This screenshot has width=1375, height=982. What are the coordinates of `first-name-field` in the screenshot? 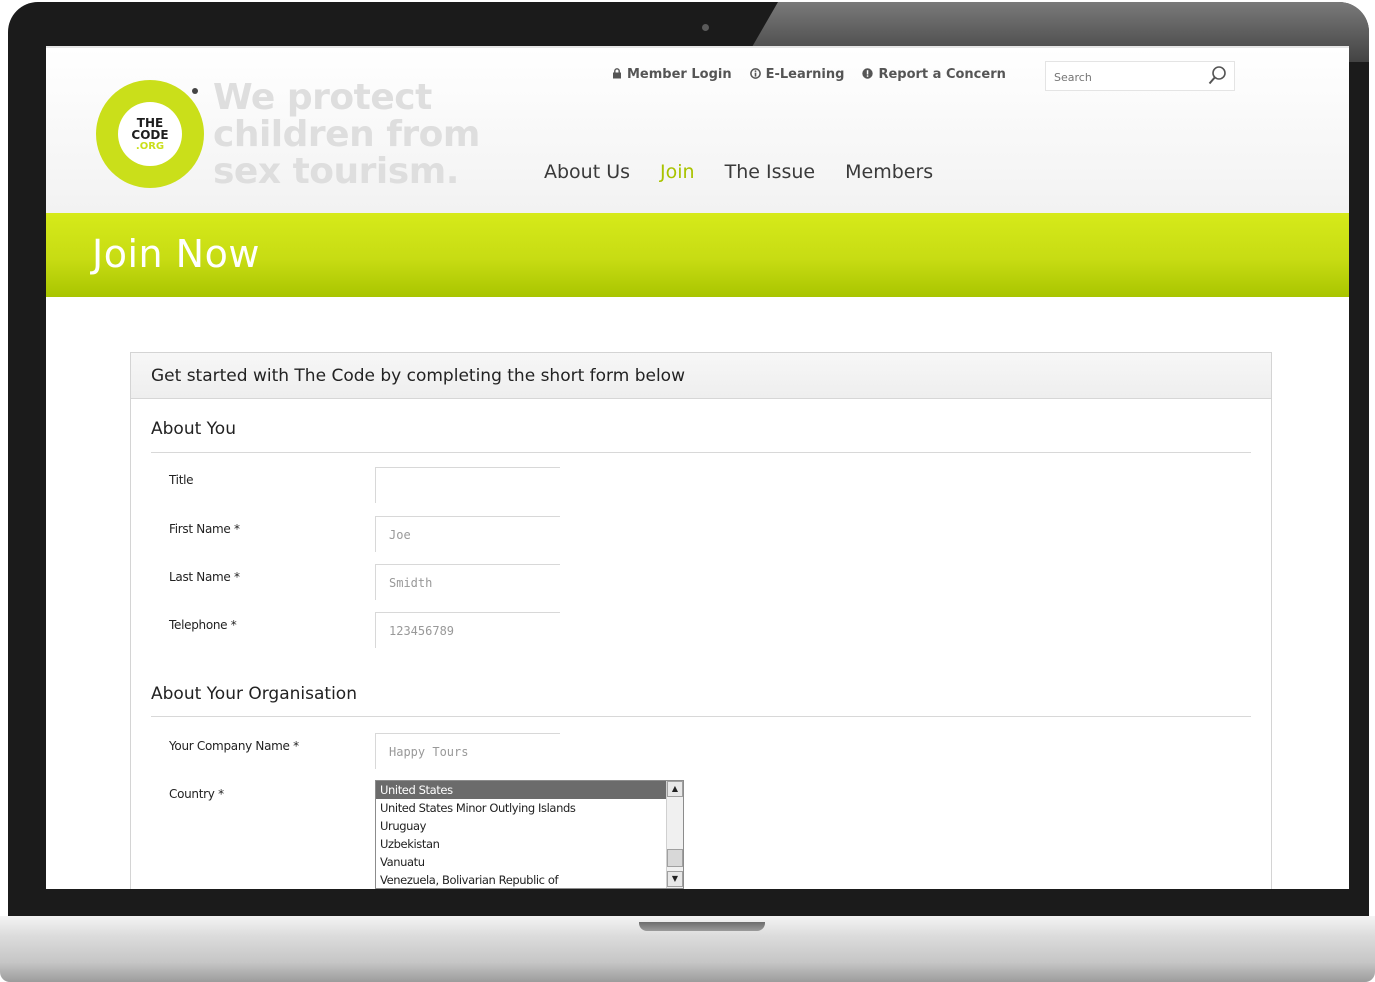 It's located at (469, 535).